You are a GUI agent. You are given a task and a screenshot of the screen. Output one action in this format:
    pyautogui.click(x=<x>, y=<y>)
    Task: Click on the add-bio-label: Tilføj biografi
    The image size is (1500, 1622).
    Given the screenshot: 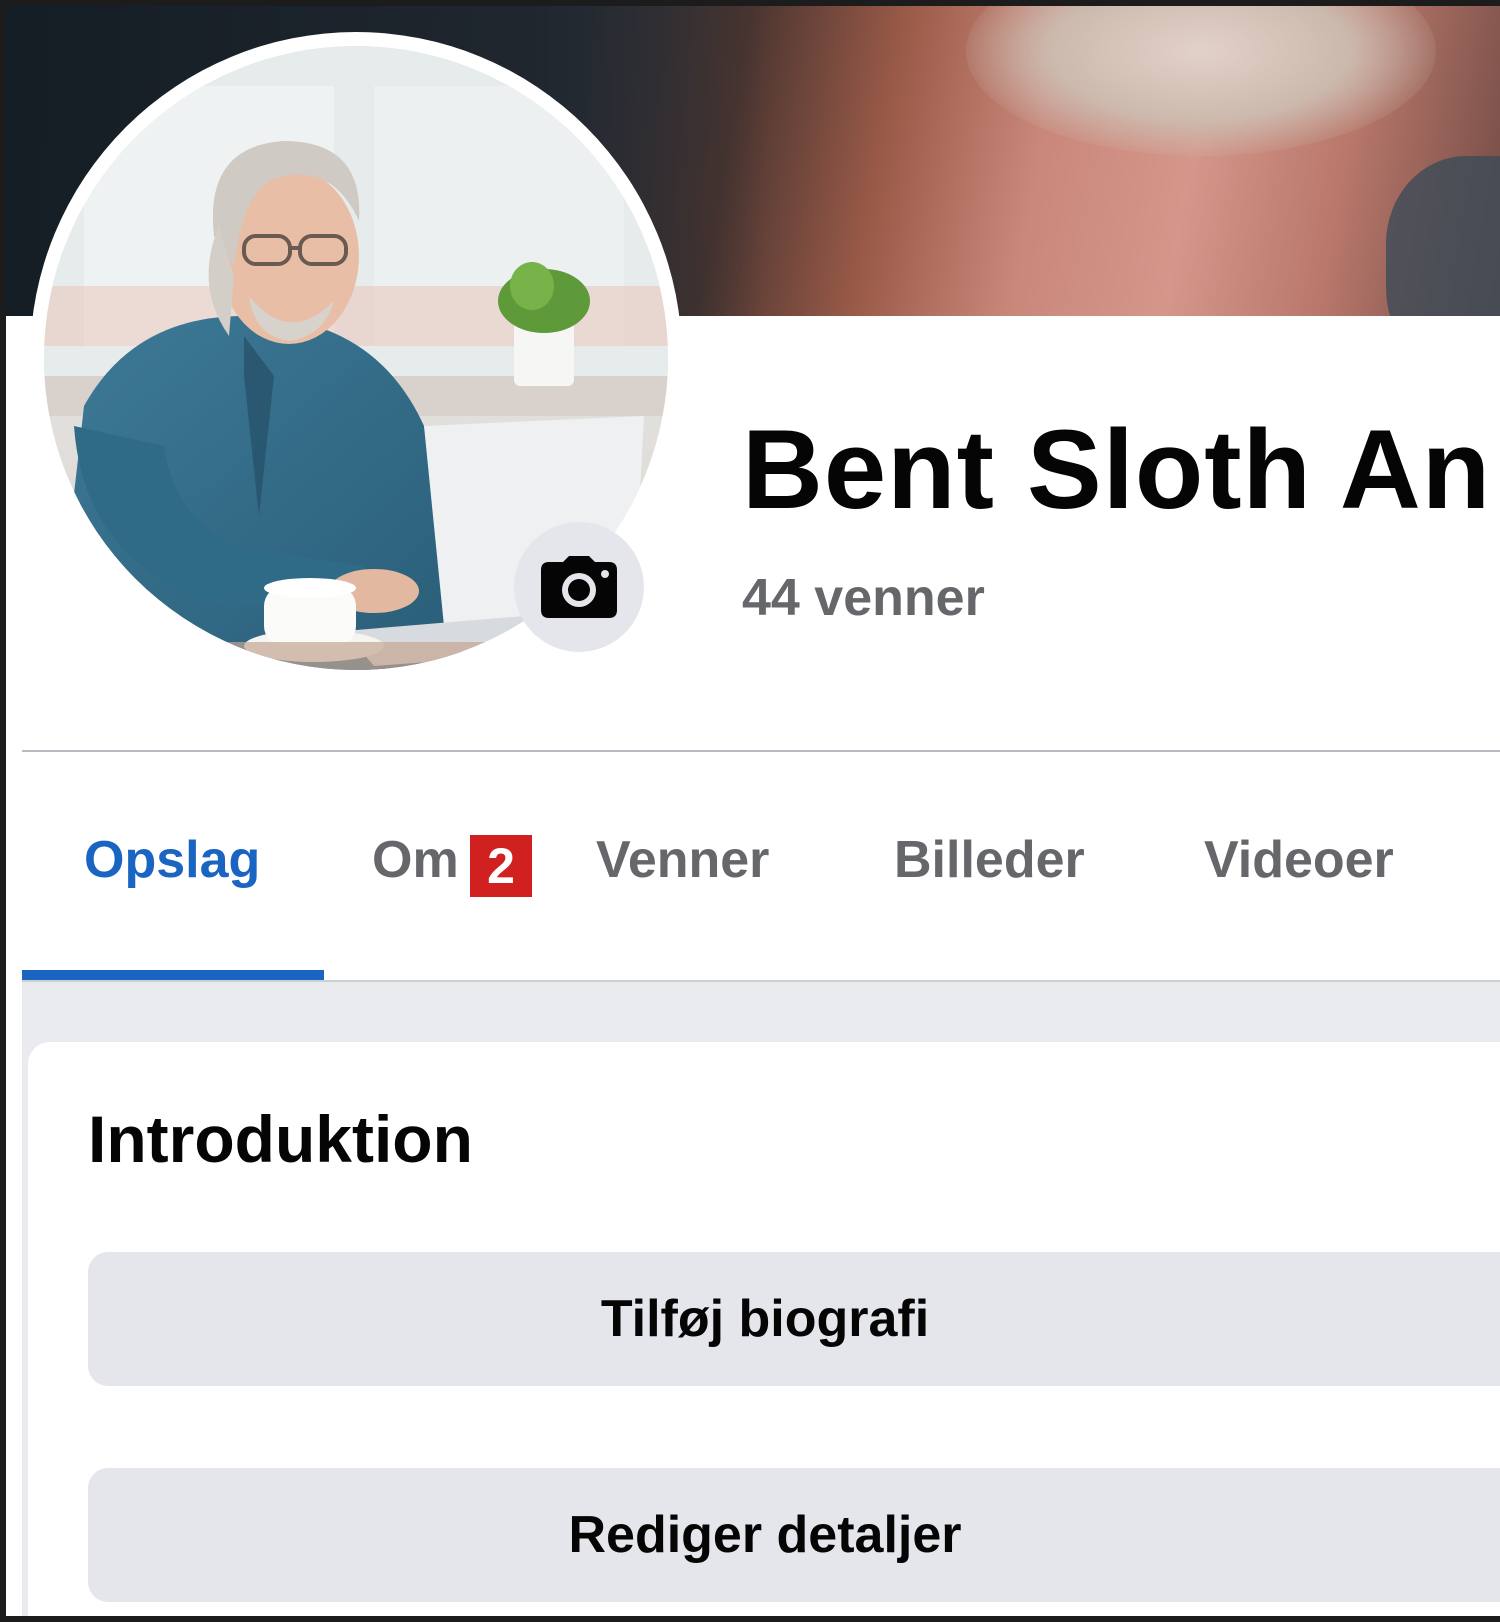 What is the action you would take?
    pyautogui.click(x=765, y=1319)
    